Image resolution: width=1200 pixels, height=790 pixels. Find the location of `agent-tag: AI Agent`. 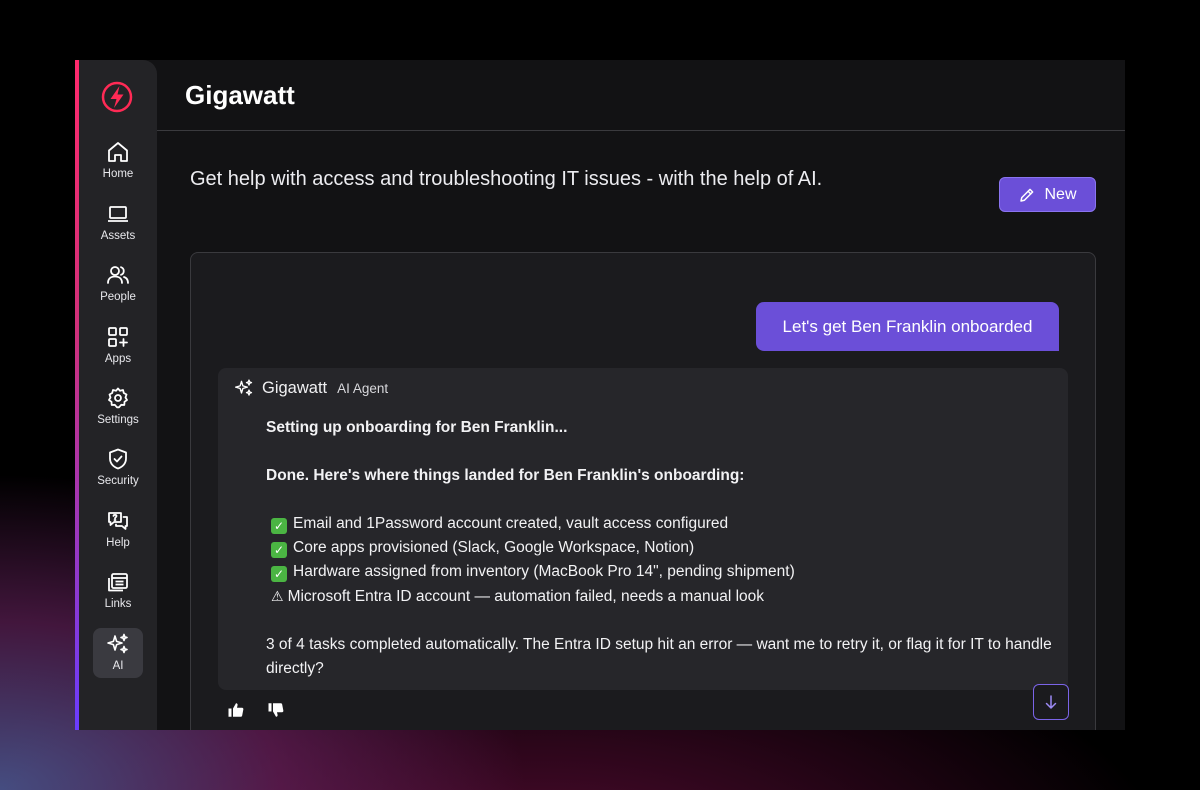

agent-tag: AI Agent is located at coordinates (363, 388).